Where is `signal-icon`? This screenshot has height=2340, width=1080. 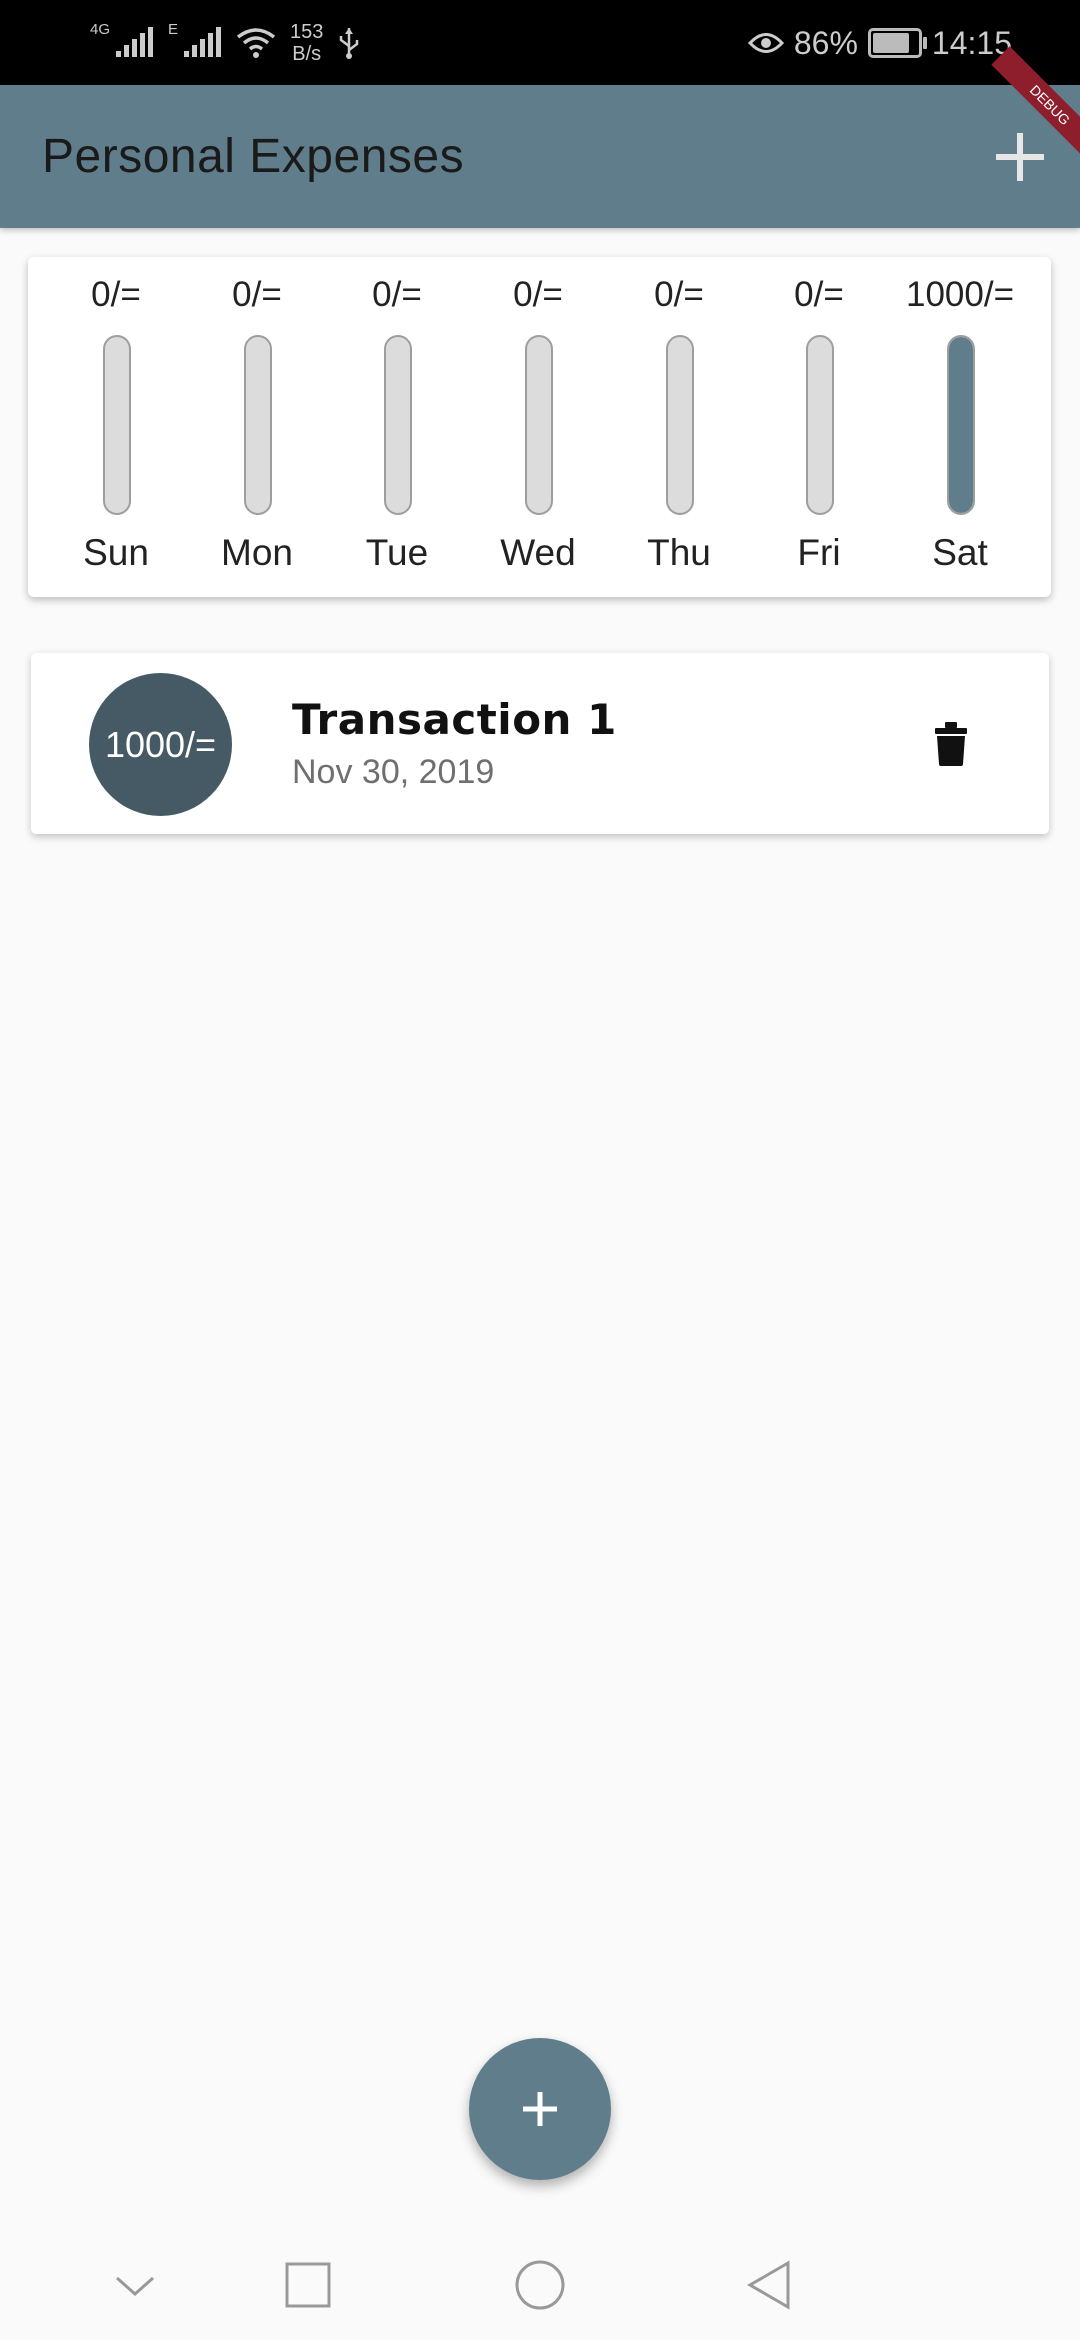
signal-icon is located at coordinates (135, 42).